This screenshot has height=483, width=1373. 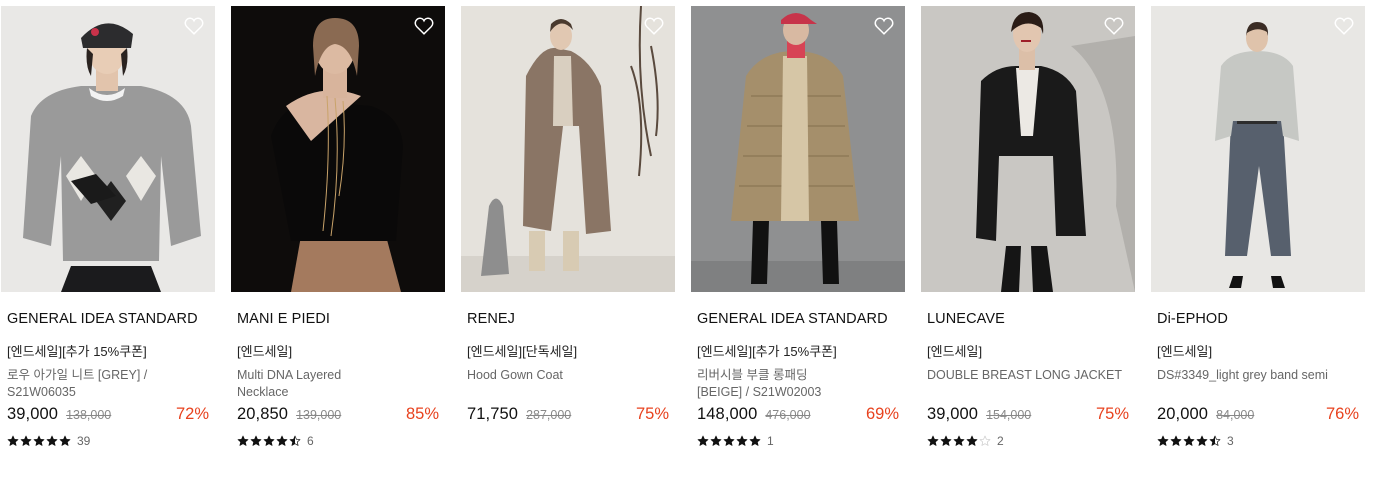 I want to click on discount-rate: 75%, so click(x=652, y=414).